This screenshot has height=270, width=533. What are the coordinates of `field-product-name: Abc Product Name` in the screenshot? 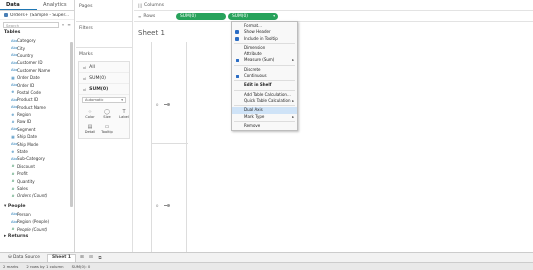 It's located at (37, 107).